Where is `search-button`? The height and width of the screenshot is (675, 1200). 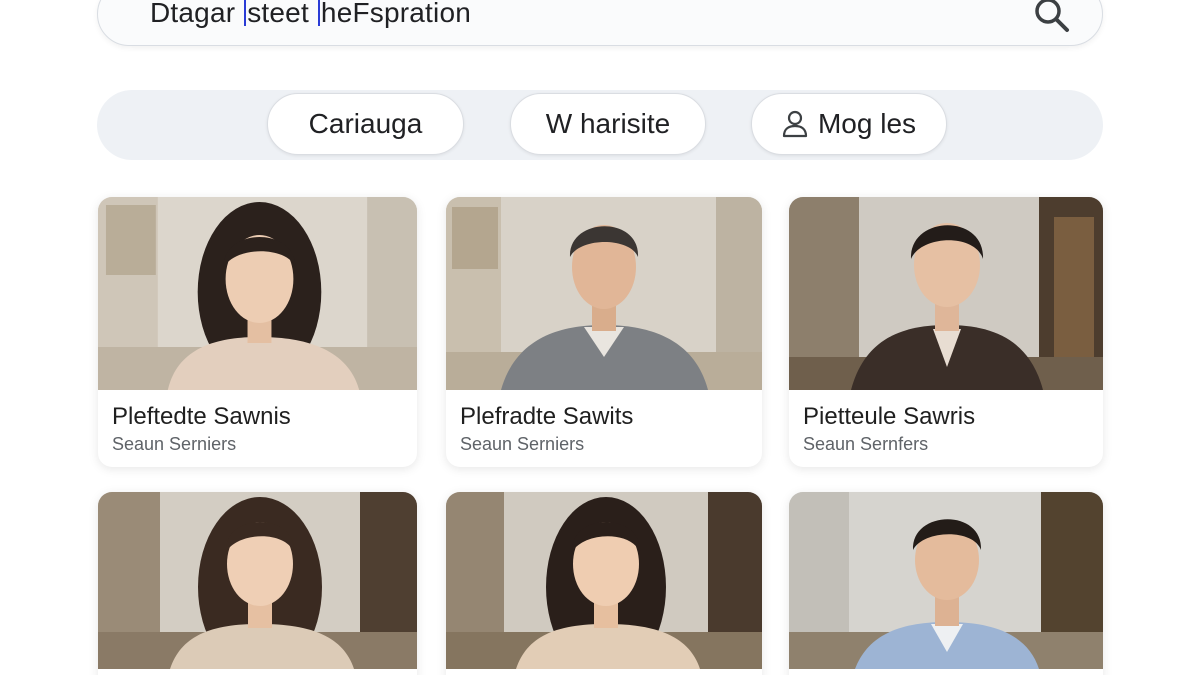
search-button is located at coordinates (1052, 18).